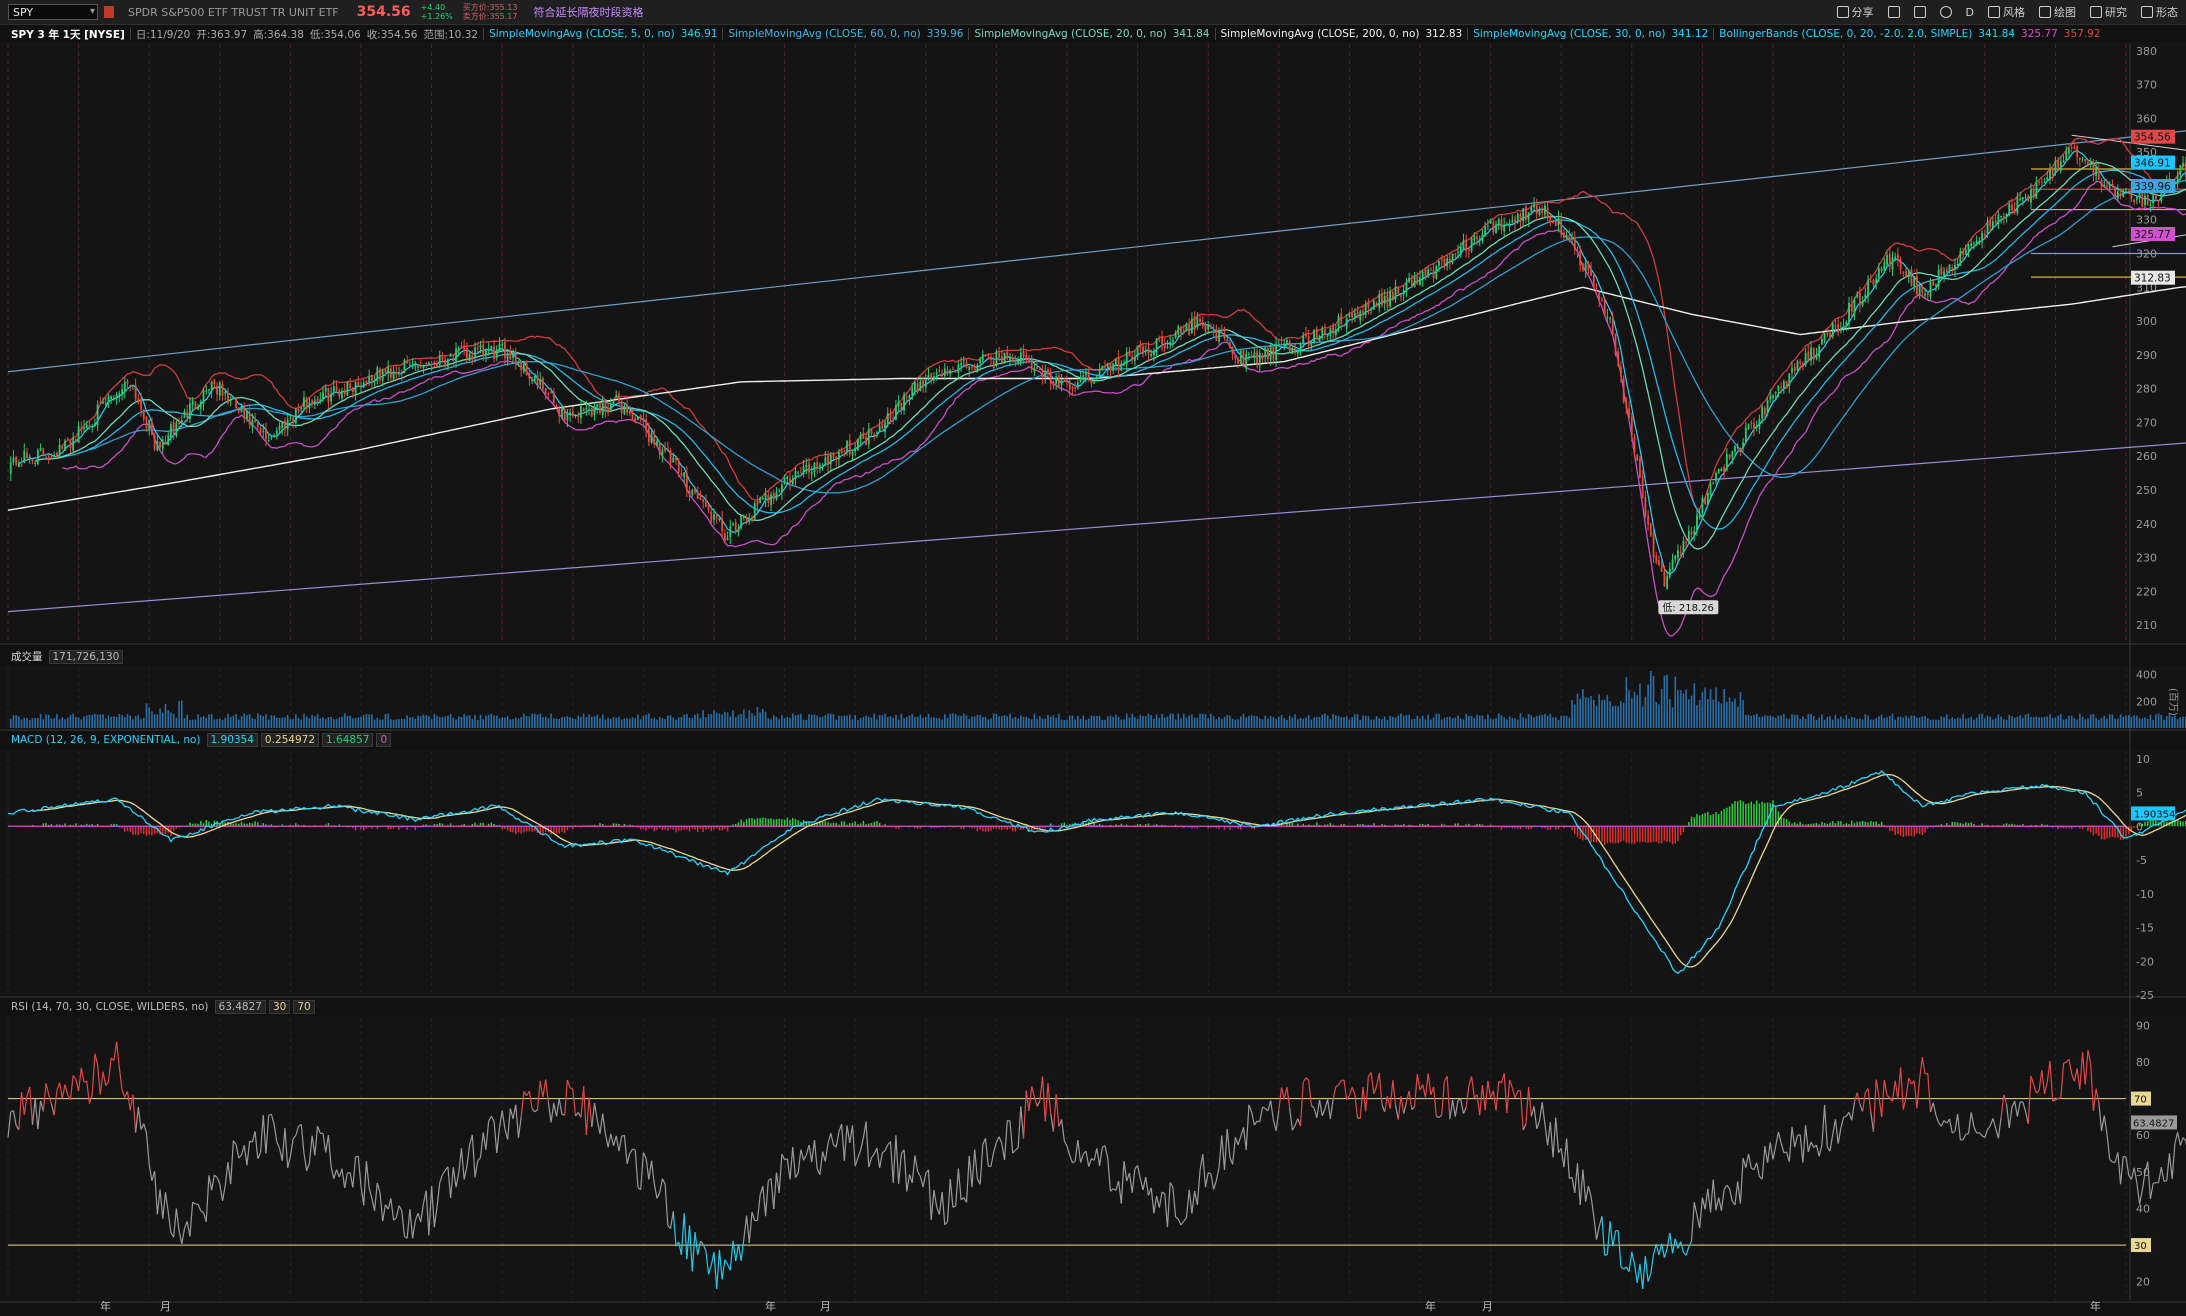 Image resolution: width=2186 pixels, height=1316 pixels. What do you see at coordinates (2143, 1062) in the screenshot?
I see `rsi-tick-label: 80` at bounding box center [2143, 1062].